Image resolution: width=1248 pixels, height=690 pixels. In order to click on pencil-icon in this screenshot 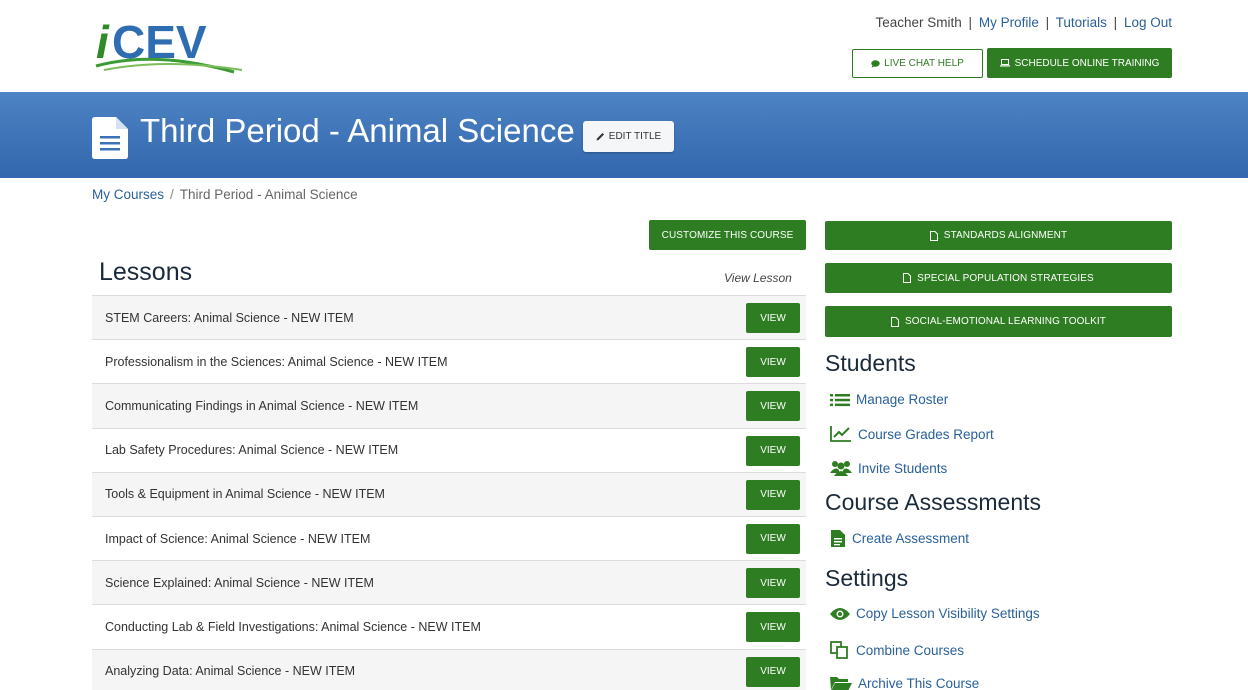, I will do `click(600, 137)`.